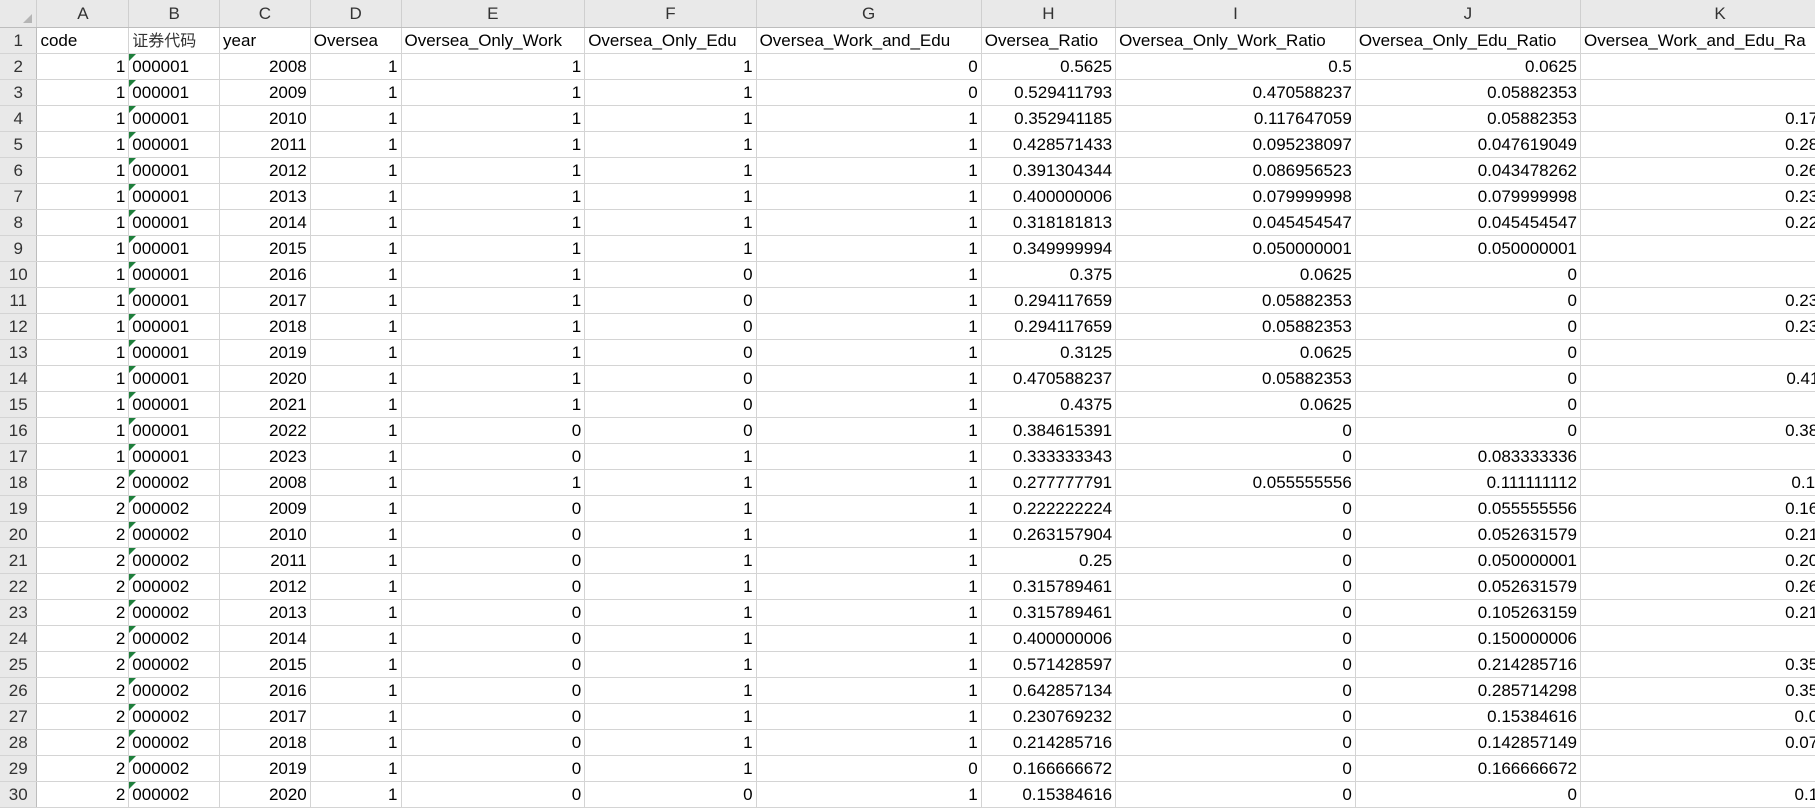 The width and height of the screenshot is (1815, 808). What do you see at coordinates (356, 716) in the screenshot?
I see `cell-d27: 1` at bounding box center [356, 716].